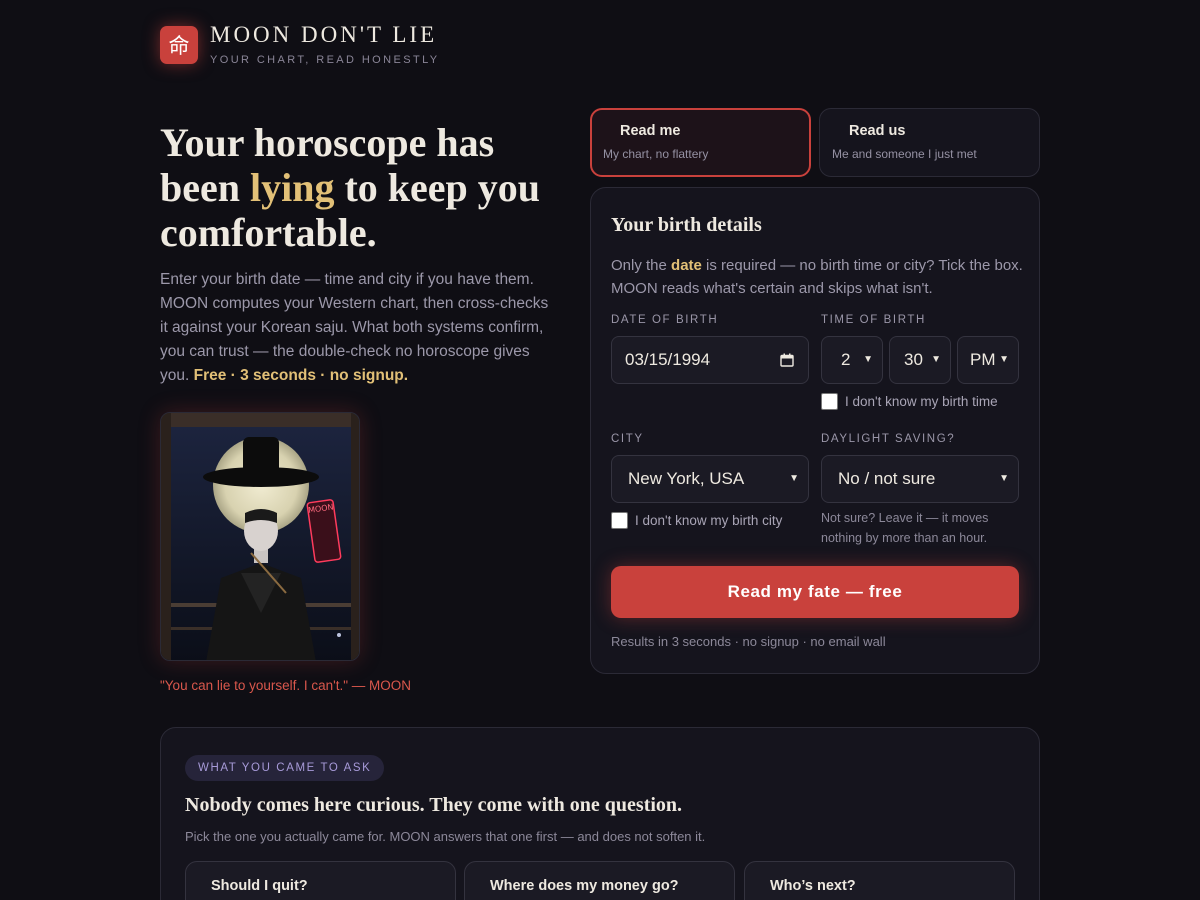 The image size is (1200, 900). I want to click on daylight-saving-select: No / not sure ▼, so click(920, 479).